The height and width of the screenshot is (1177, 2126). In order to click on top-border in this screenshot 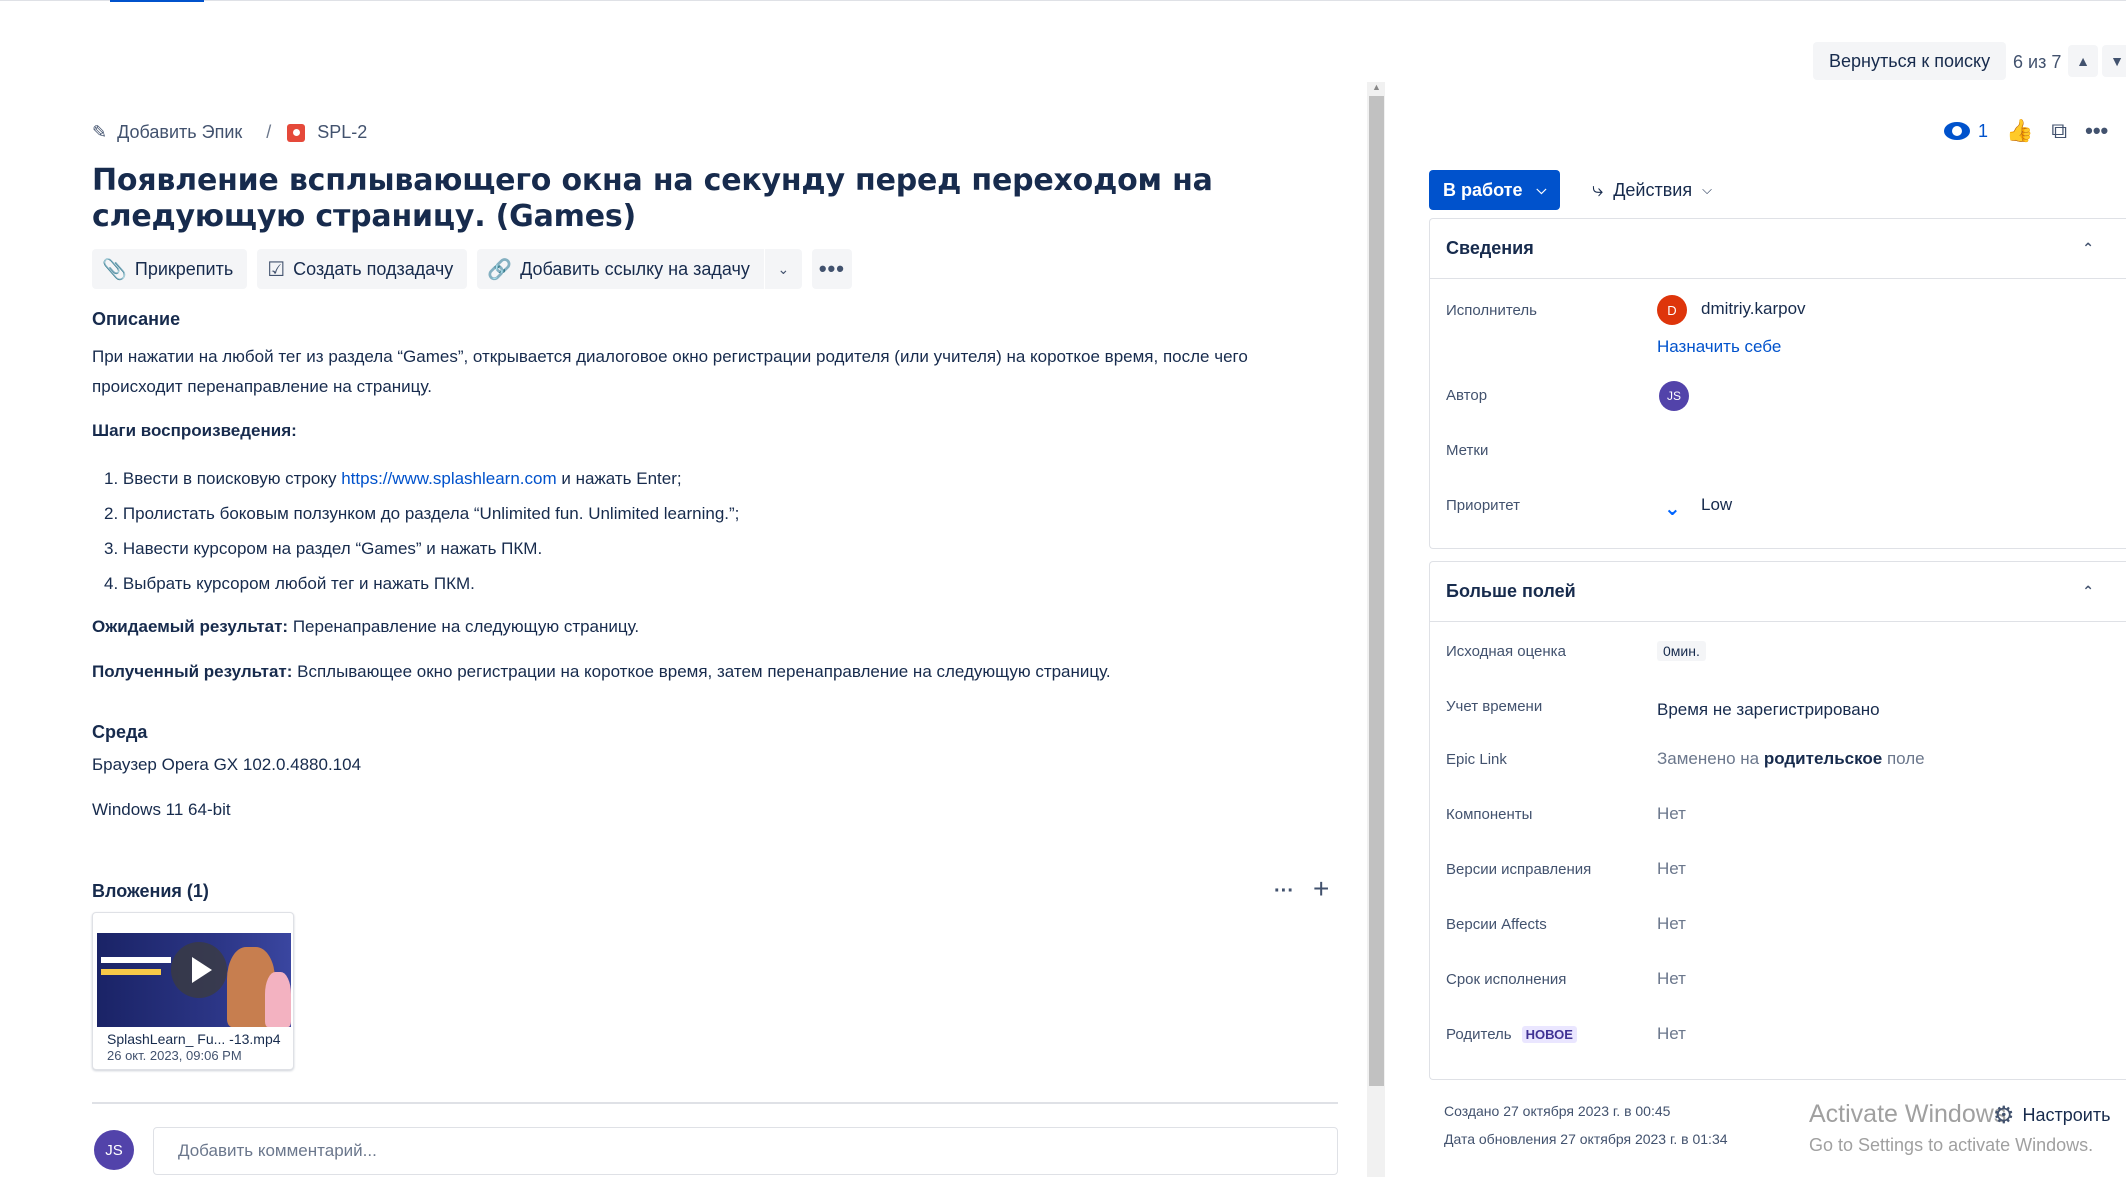, I will do `click(1063, 0)`.